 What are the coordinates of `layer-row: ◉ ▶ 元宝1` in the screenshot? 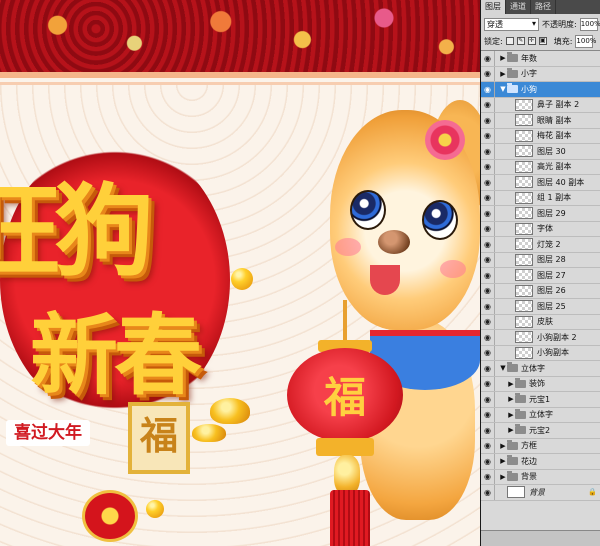 It's located at (540, 400).